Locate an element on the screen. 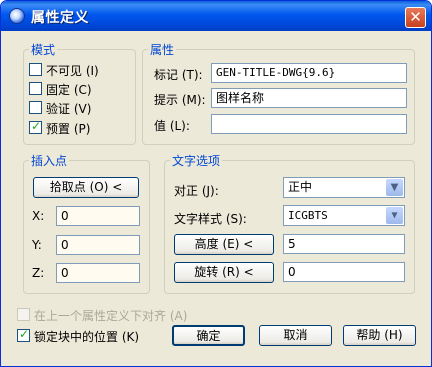 The image size is (432, 367). rotation-button: 旋转 (R) < is located at coordinates (224, 272).